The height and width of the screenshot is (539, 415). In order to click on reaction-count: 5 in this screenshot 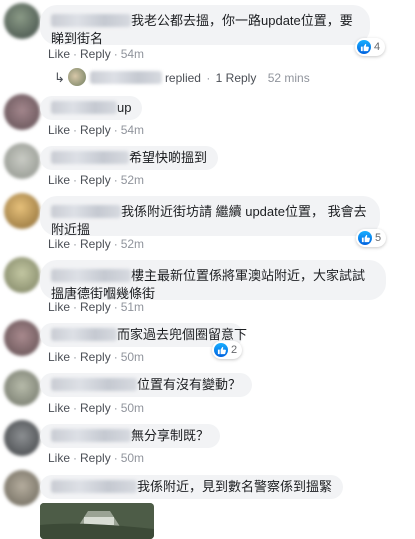, I will do `click(371, 238)`.